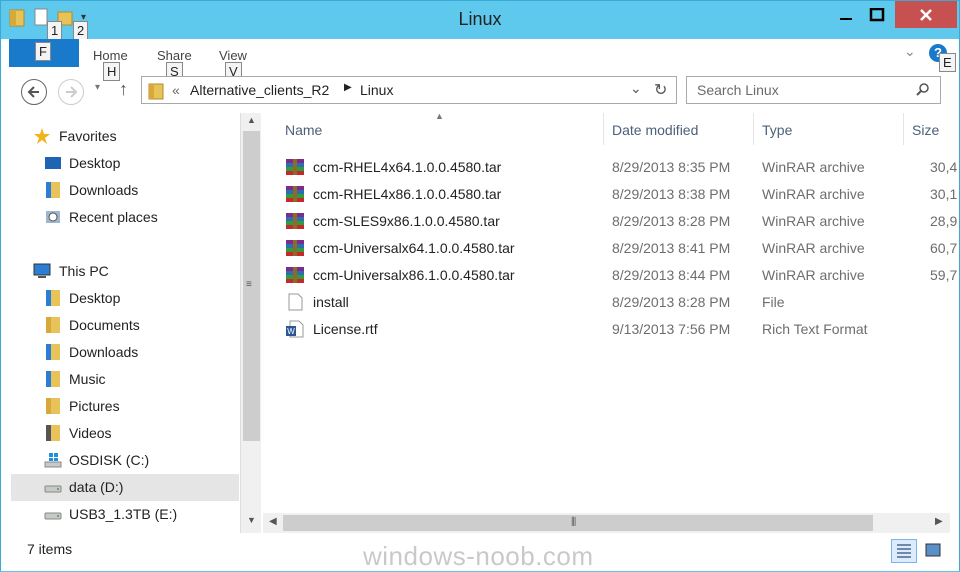  I want to click on ribbon: F Home Share View H S V ⌄ ? E, so click(480, 60).